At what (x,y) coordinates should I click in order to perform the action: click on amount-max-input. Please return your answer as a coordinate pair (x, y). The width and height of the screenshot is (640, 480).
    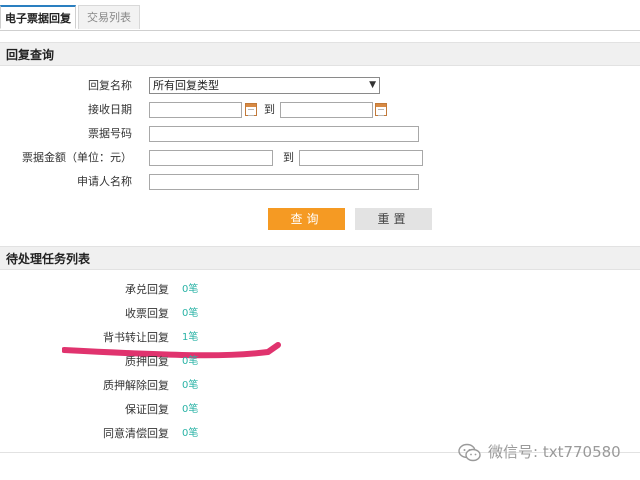
    Looking at the image, I should click on (361, 158).